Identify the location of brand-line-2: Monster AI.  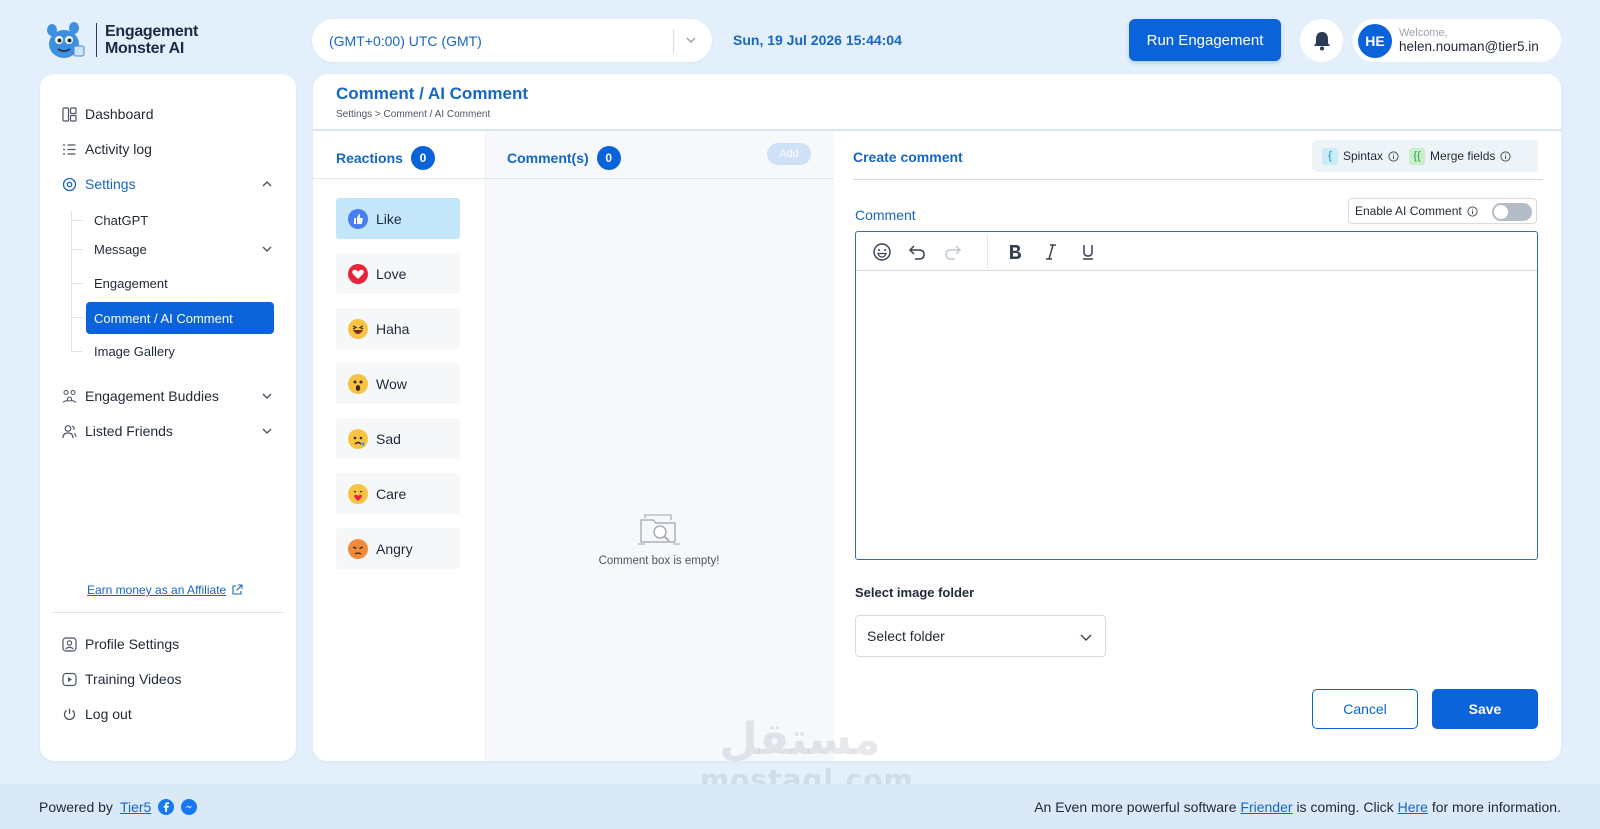
(145, 48).